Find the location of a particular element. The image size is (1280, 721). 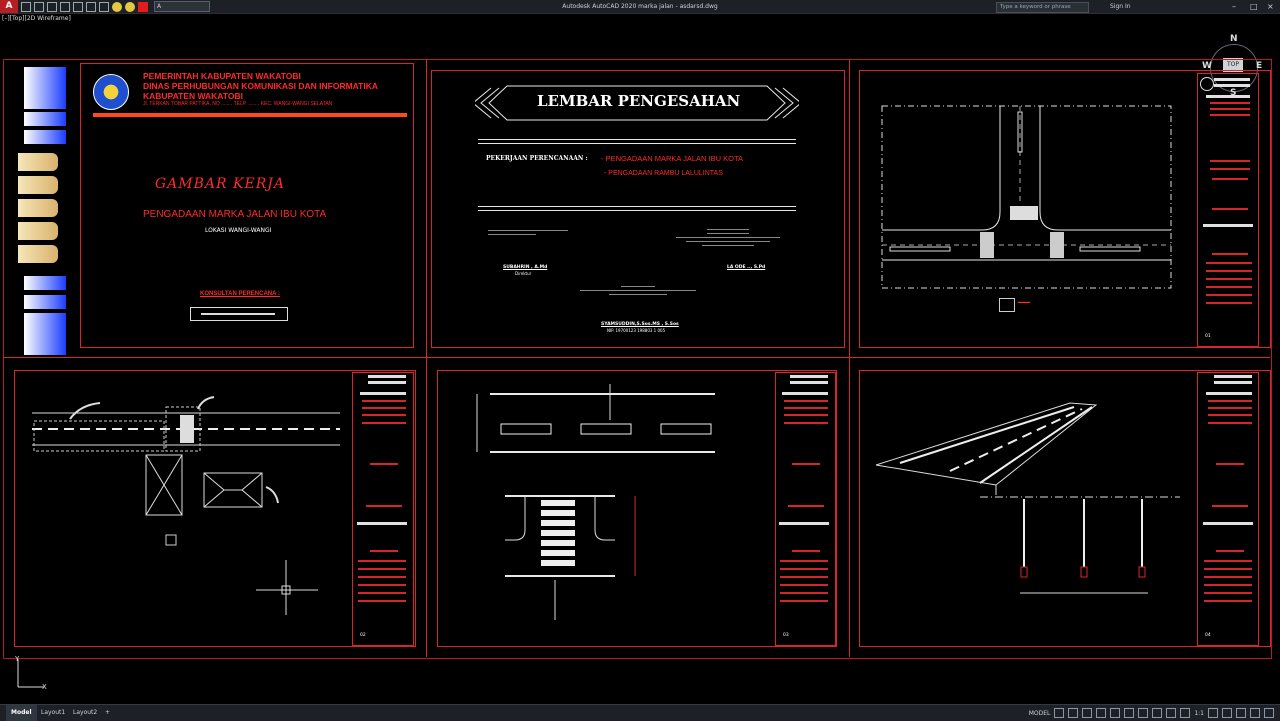

search-input: Type a keyword or phrase is located at coordinates (1042, 7).